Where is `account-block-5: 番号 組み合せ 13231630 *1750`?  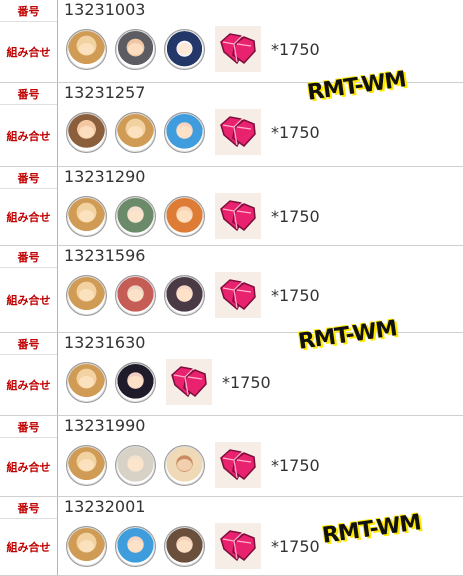 account-block-5: 番号 組み合せ 13231630 *1750 is located at coordinates (231, 374).